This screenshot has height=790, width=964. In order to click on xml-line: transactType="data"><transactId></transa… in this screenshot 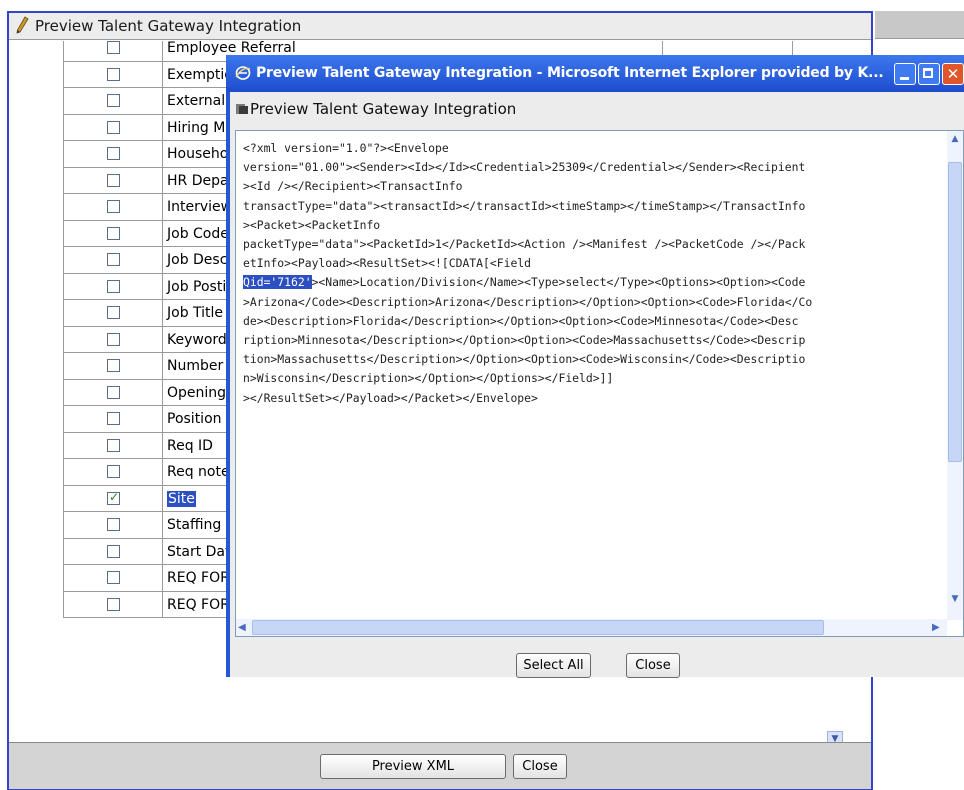, I will do `click(524, 205)`.